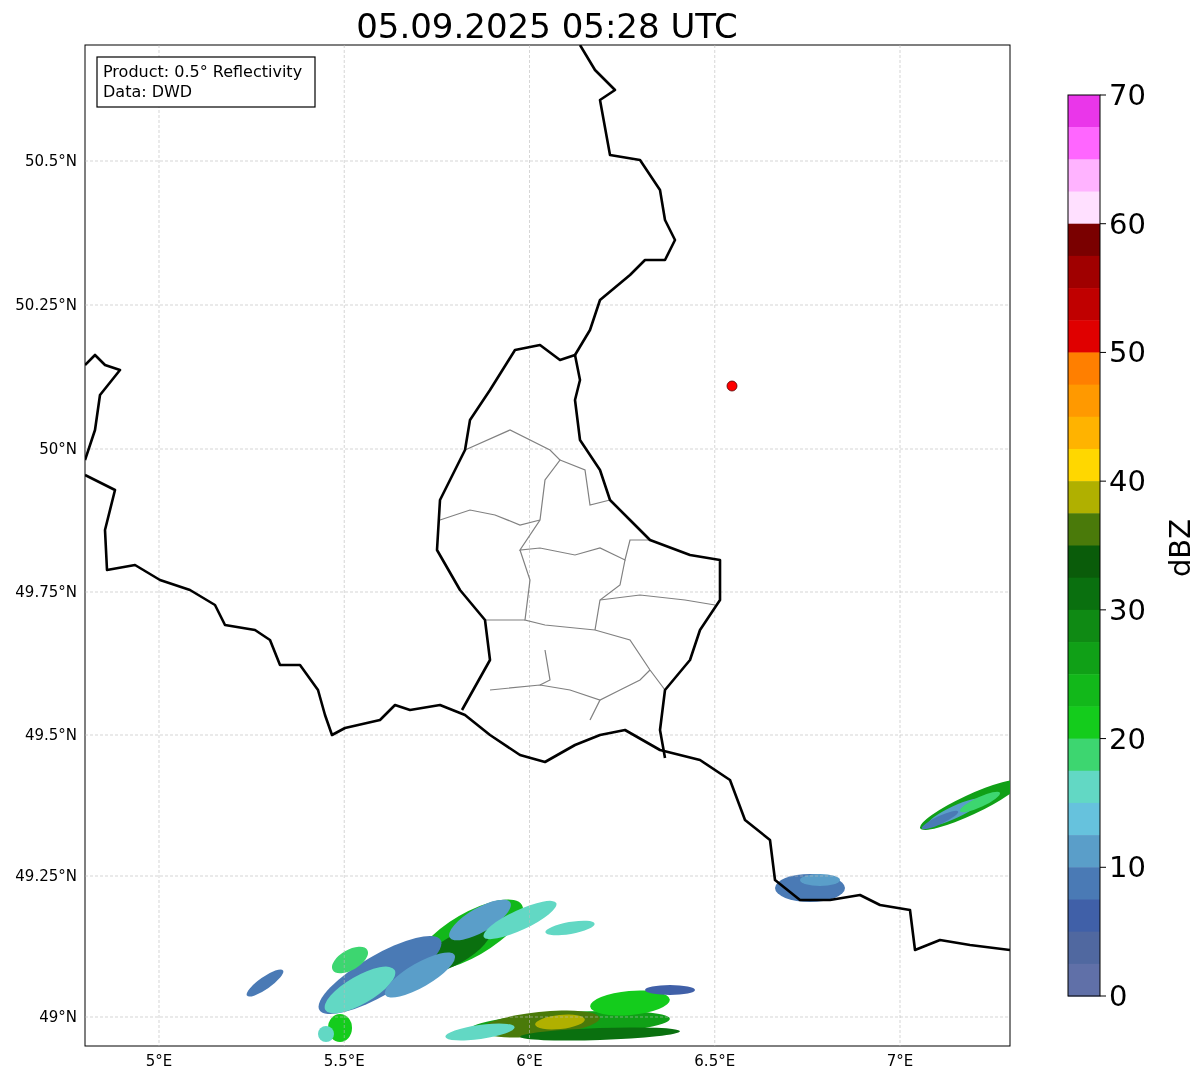  I want to click on chart-title: 05.09.2025 05:28 UTC, so click(547, 26).